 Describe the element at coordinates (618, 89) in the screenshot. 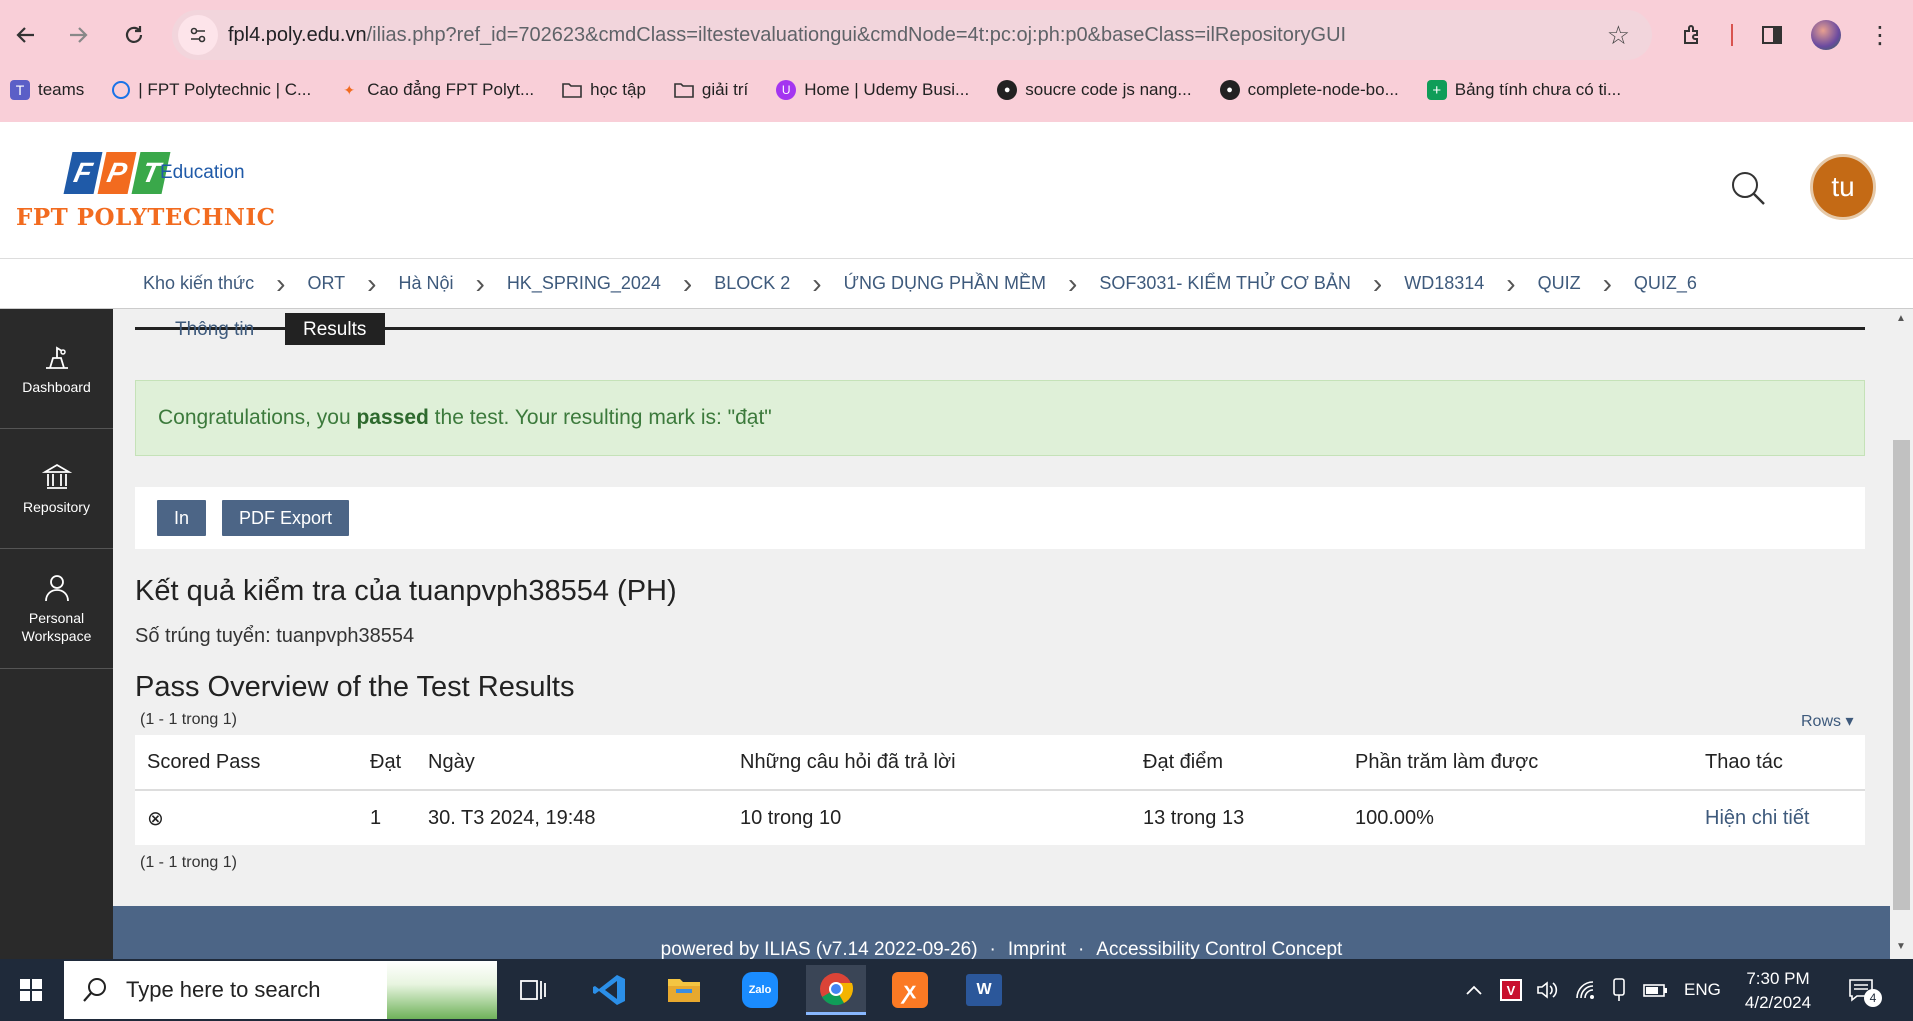

I see `bookmark-label: học tập` at that location.